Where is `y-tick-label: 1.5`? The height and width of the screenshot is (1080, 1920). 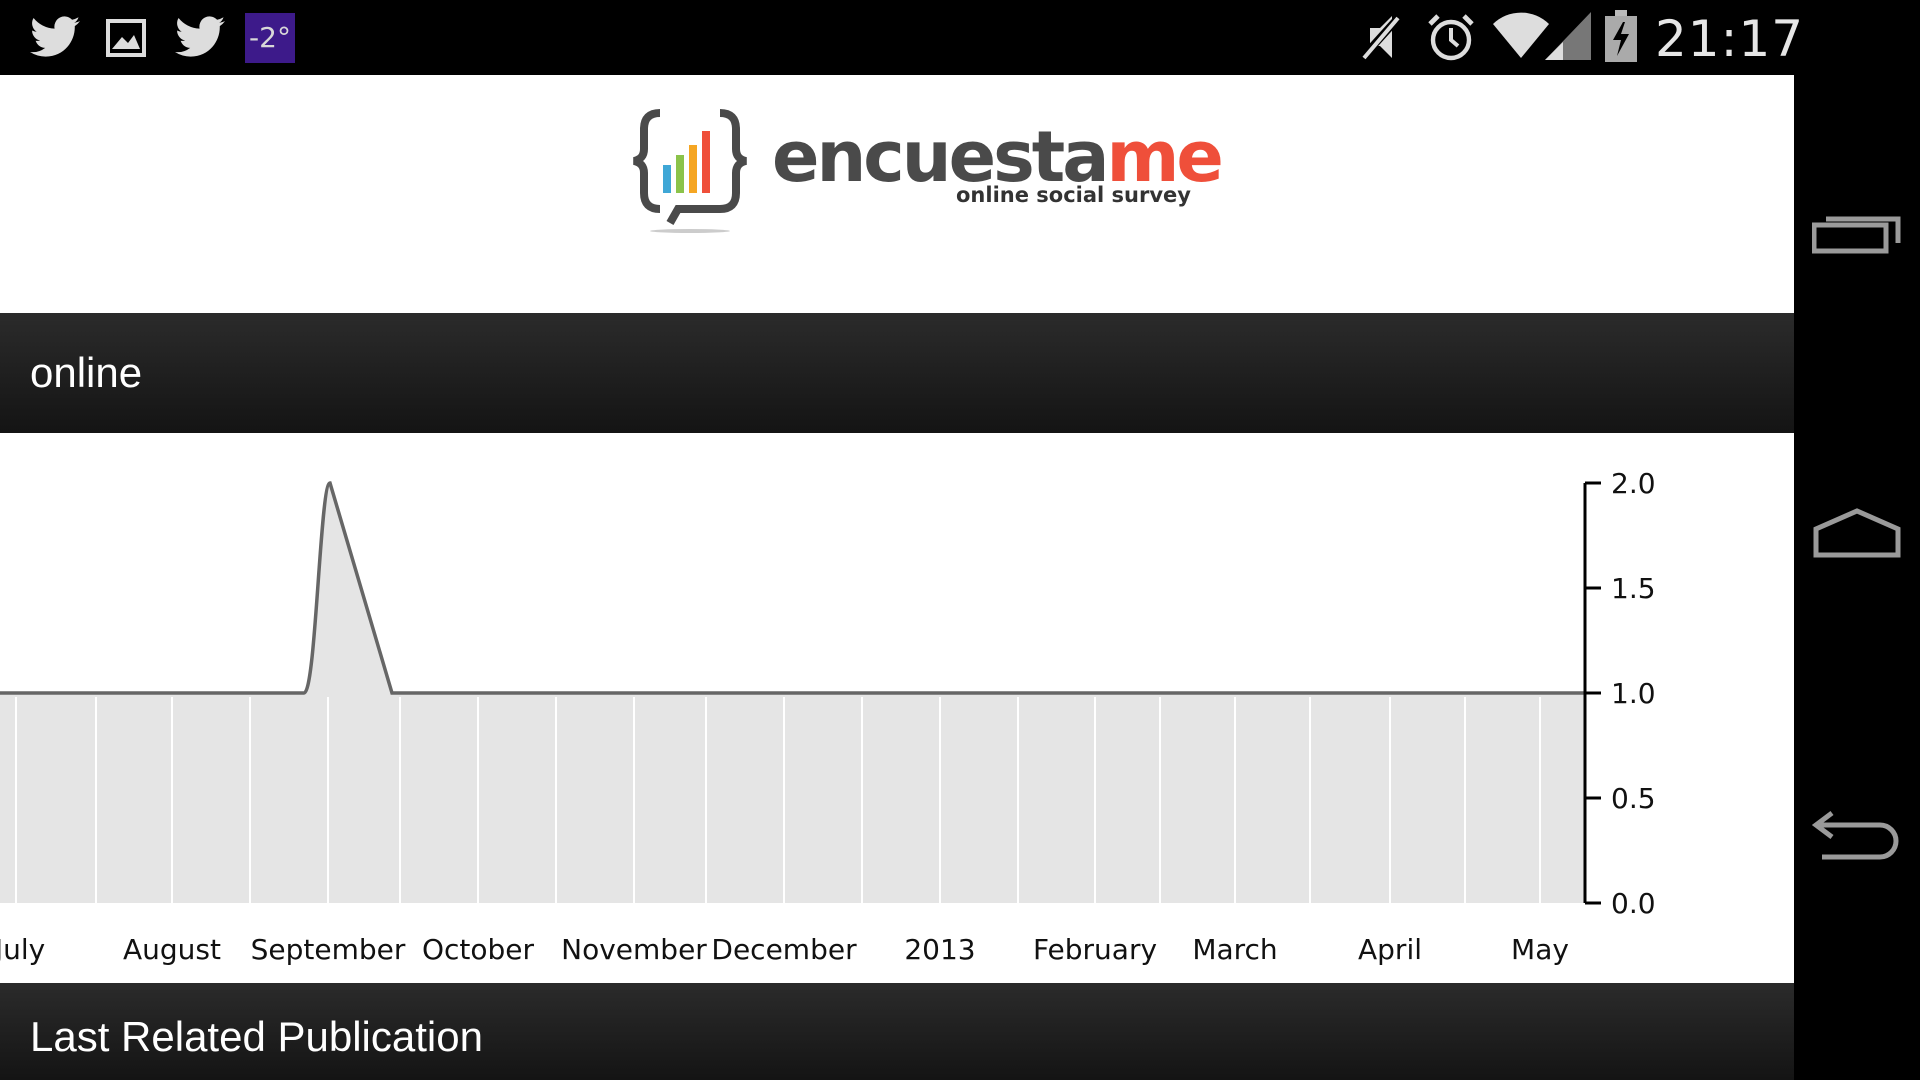 y-tick-label: 1.5 is located at coordinates (1633, 588).